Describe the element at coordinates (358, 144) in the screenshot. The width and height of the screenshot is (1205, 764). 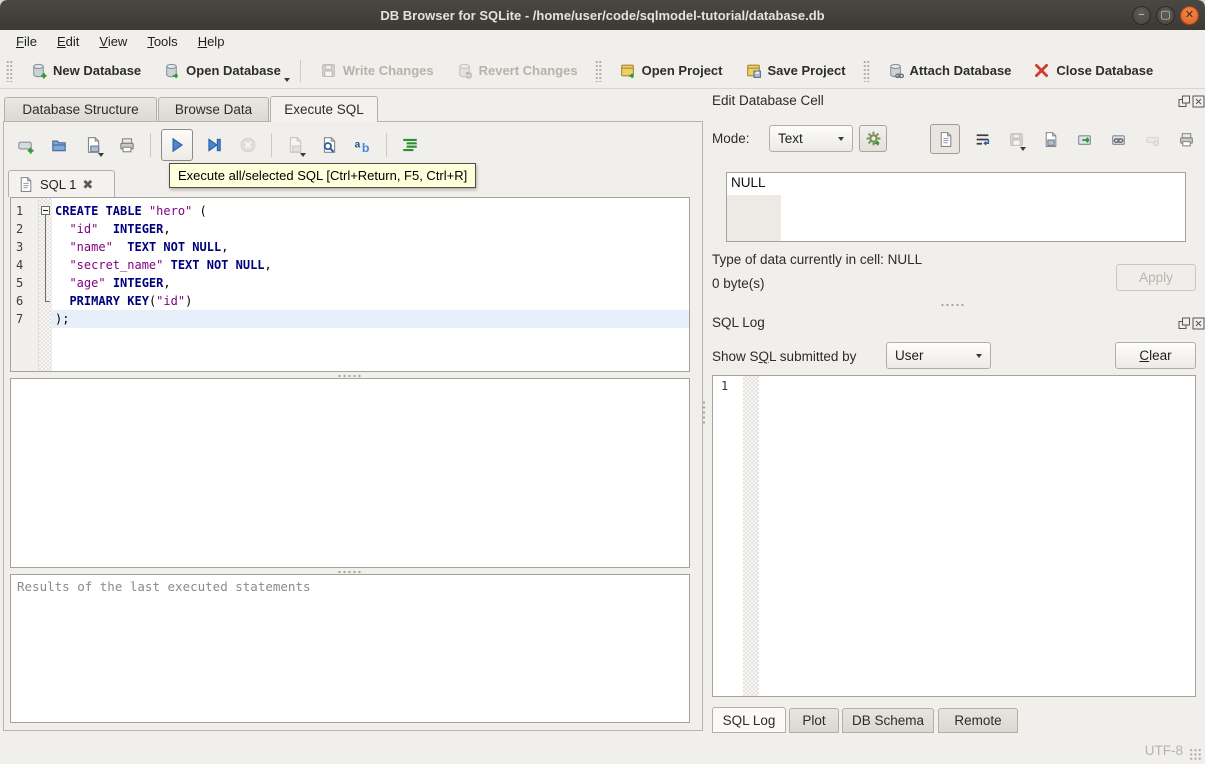
I see `svg-text: a` at that location.